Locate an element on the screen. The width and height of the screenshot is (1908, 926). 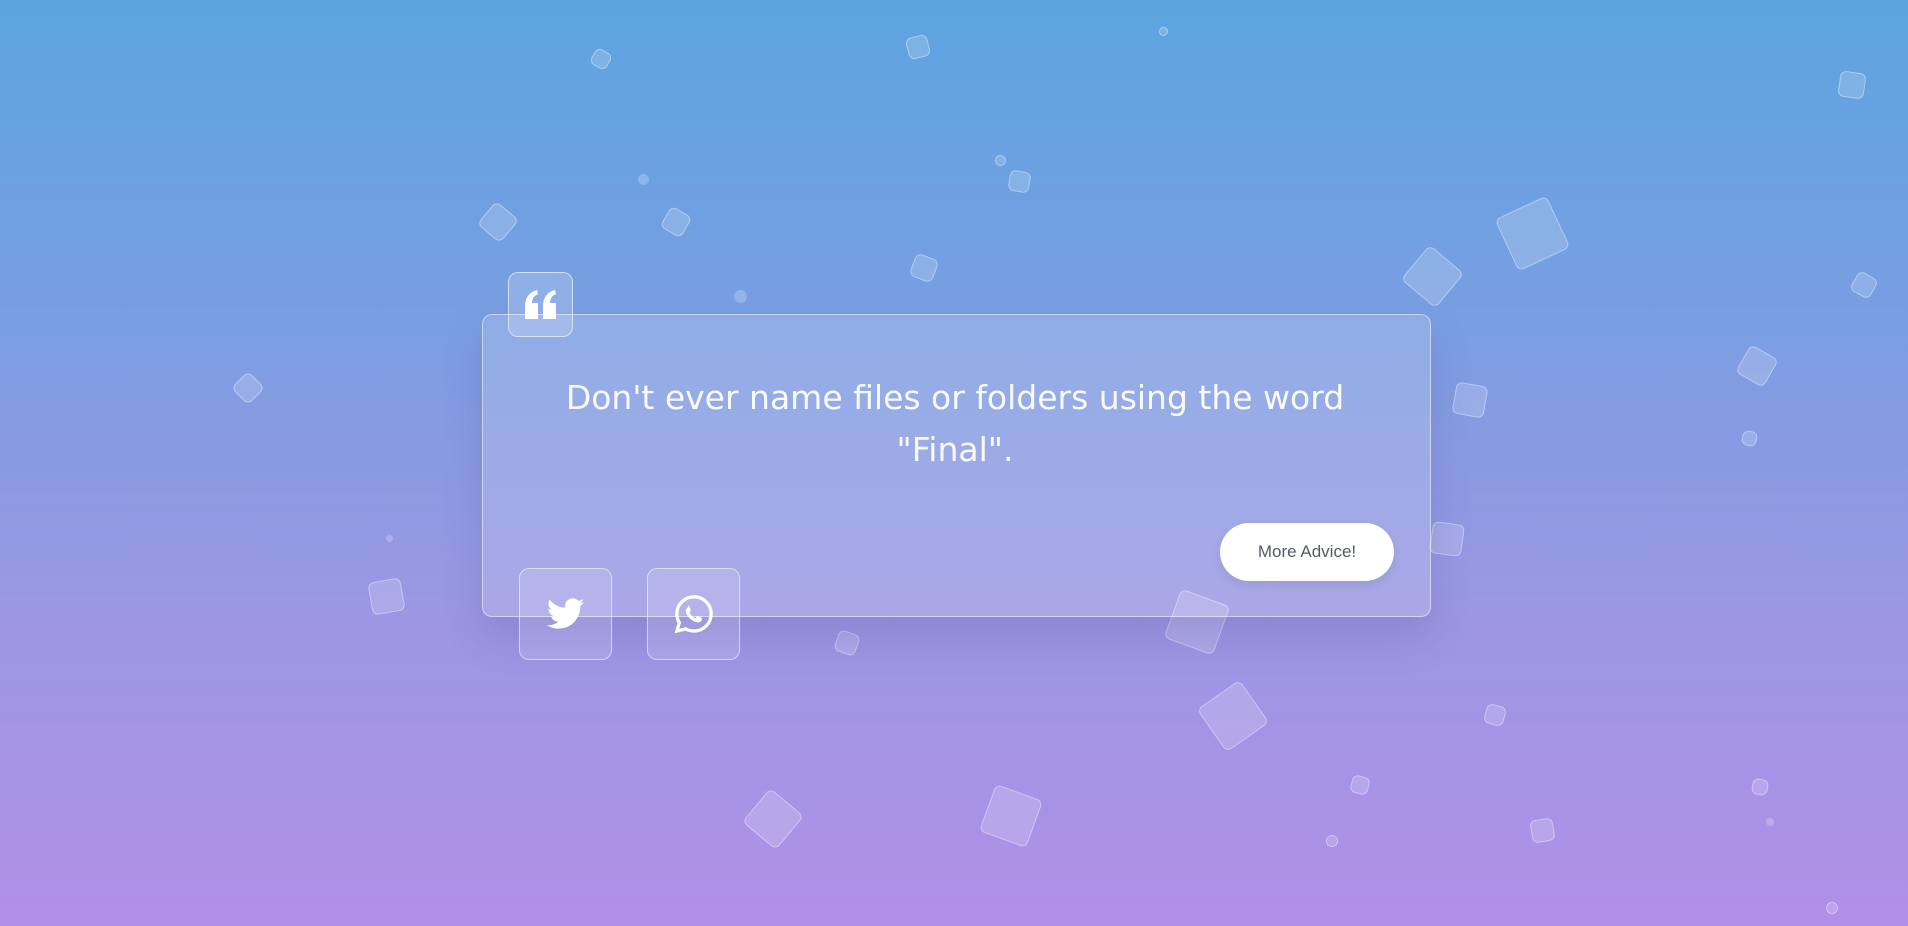
whatsapp-icon is located at coordinates (693, 614).